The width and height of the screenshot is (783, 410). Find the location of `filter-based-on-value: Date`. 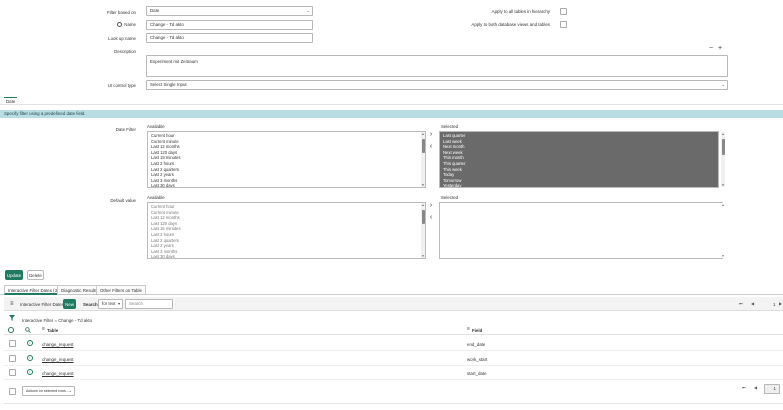

filter-based-on-value: Date is located at coordinates (155, 10).